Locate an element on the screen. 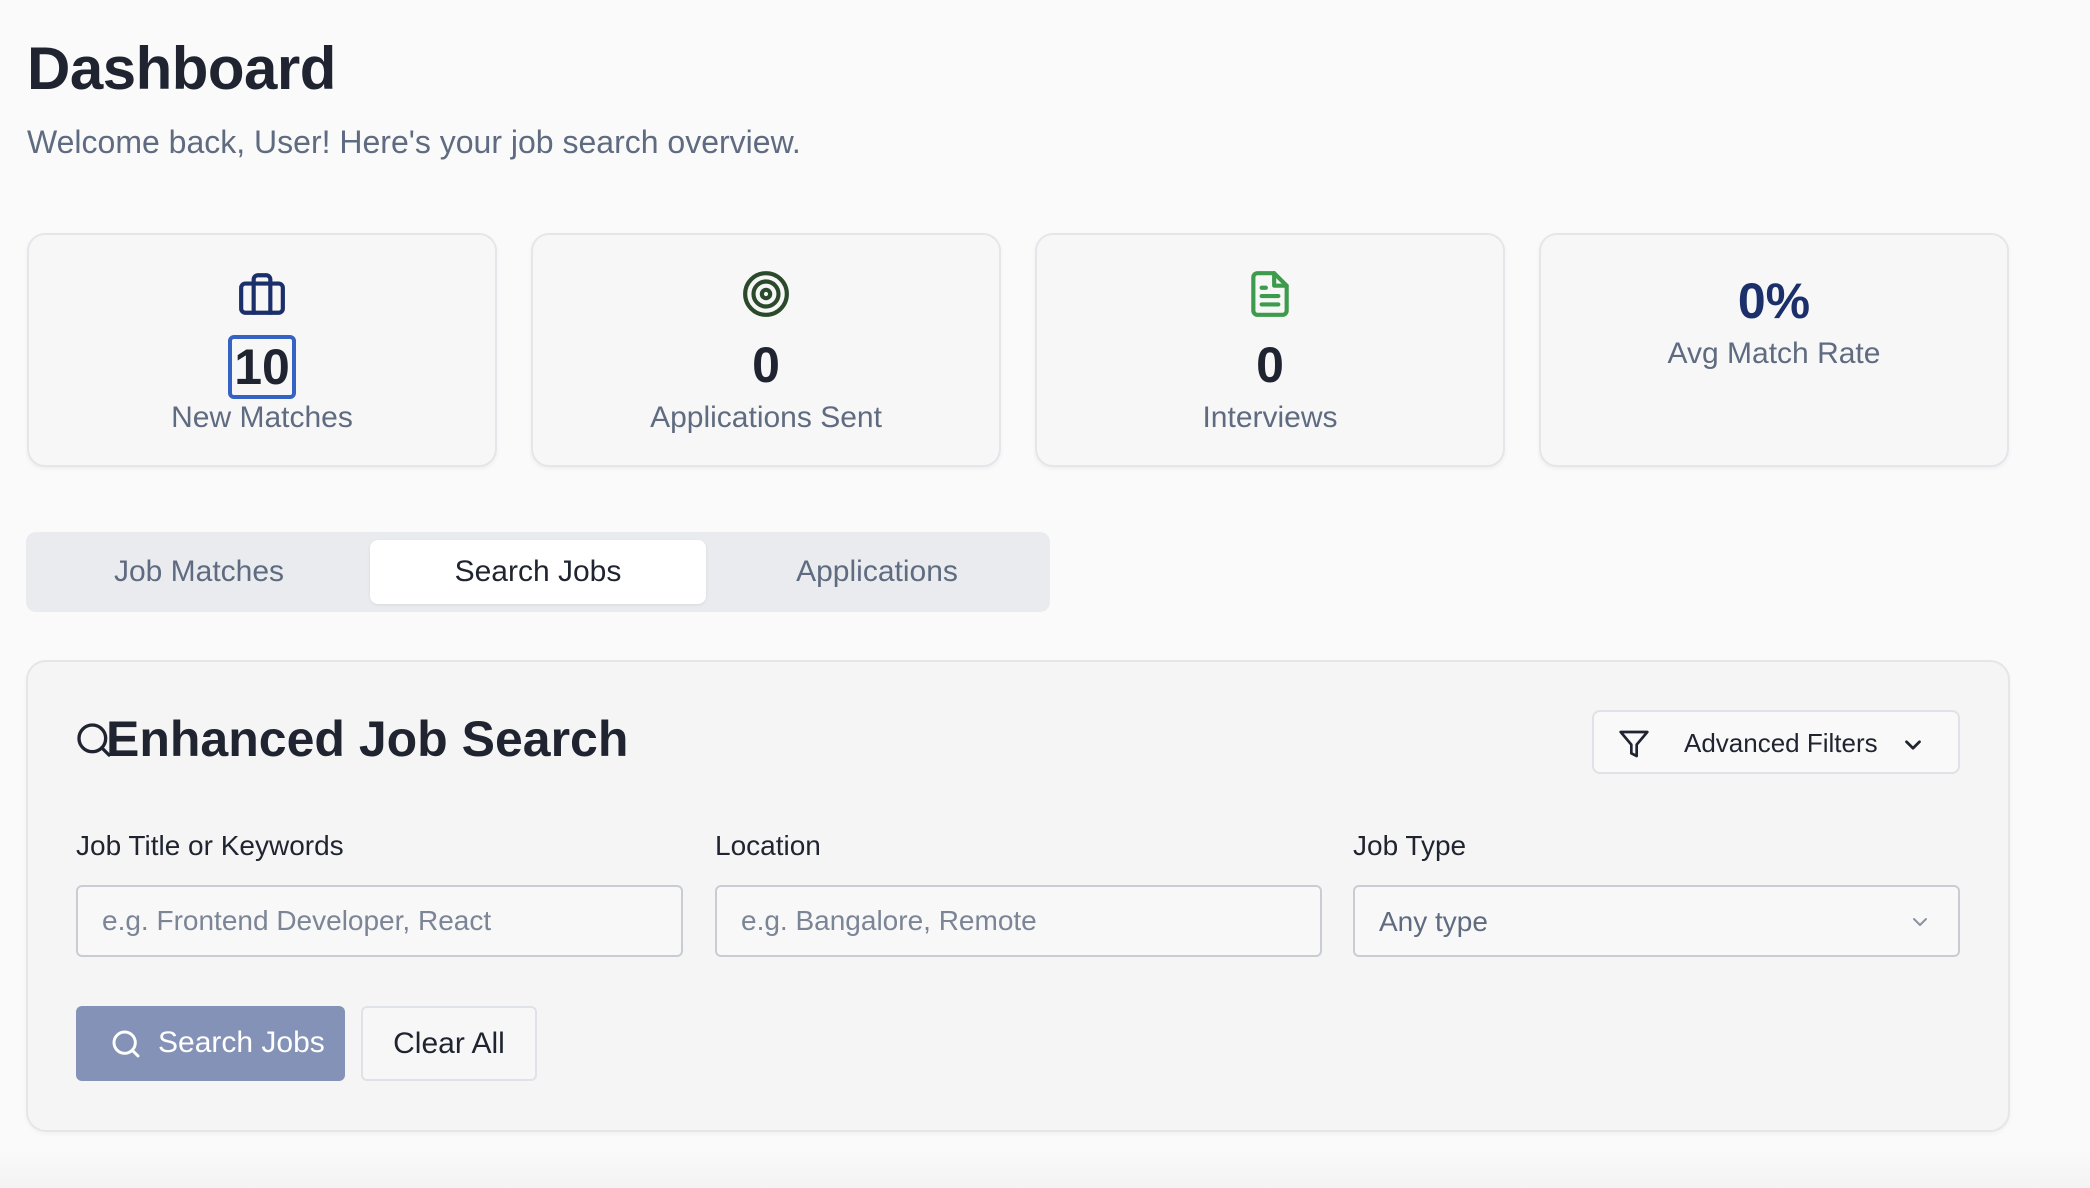  page-bottom-edge is located at coordinates (1045, 1169).